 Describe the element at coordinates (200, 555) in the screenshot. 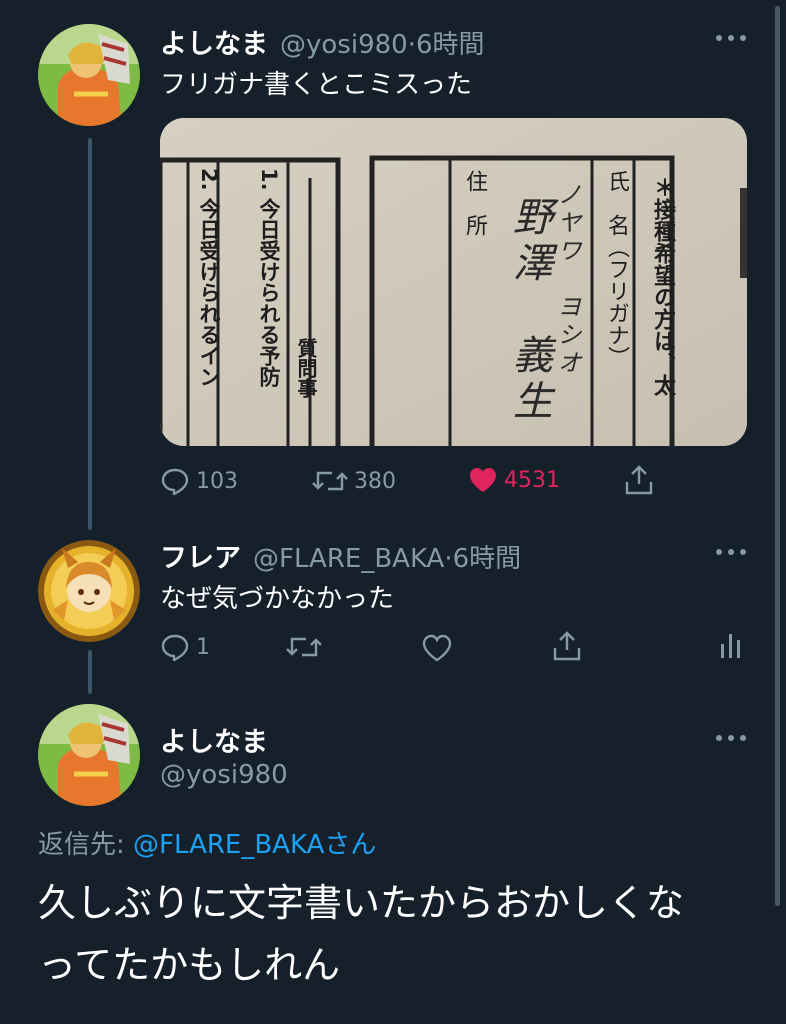

I see `author-name: フレア` at that location.